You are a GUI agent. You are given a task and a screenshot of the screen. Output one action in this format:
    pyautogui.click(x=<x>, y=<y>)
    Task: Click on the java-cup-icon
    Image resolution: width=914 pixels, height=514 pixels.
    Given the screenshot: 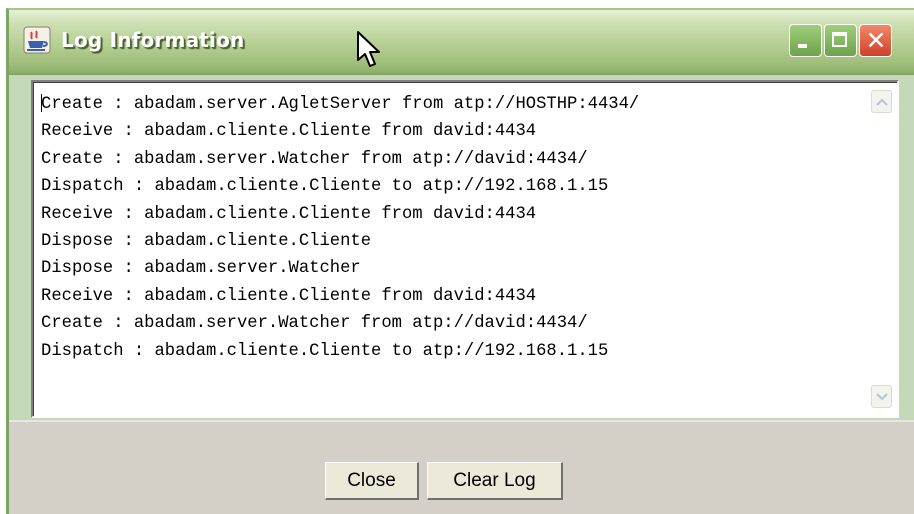 What is the action you would take?
    pyautogui.click(x=37, y=40)
    